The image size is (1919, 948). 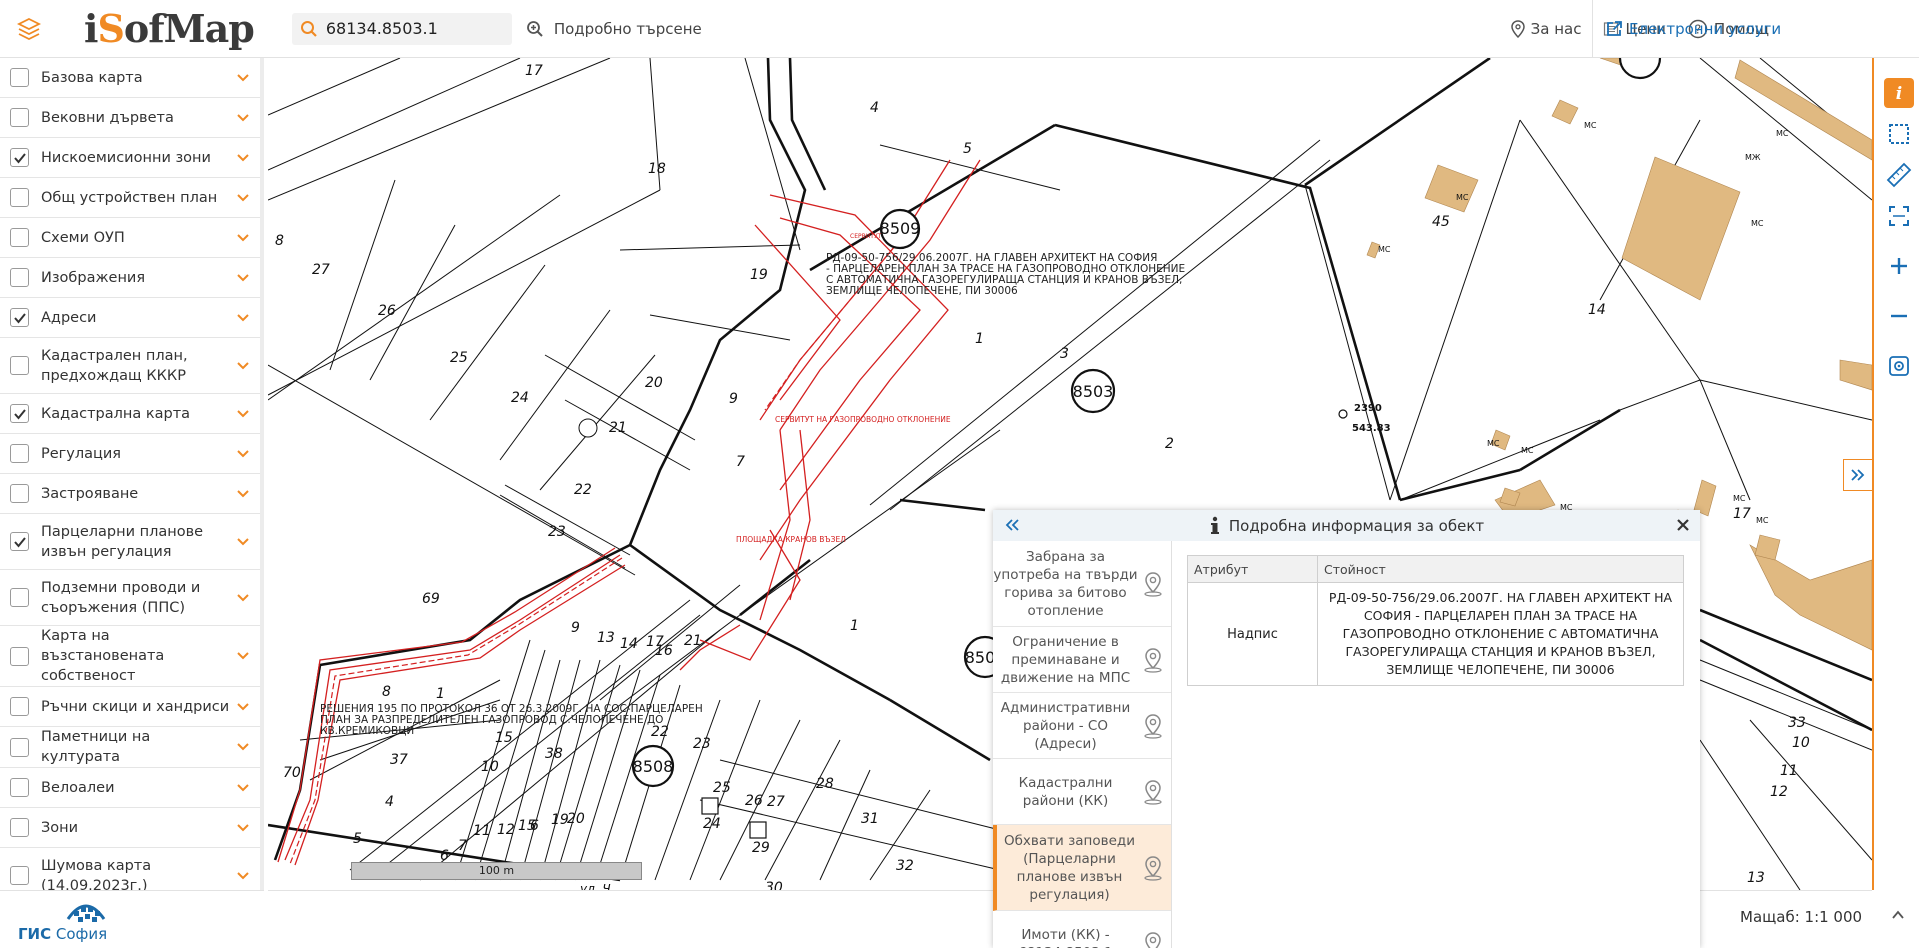 I want to click on parcel-number-label: 9, so click(x=575, y=628).